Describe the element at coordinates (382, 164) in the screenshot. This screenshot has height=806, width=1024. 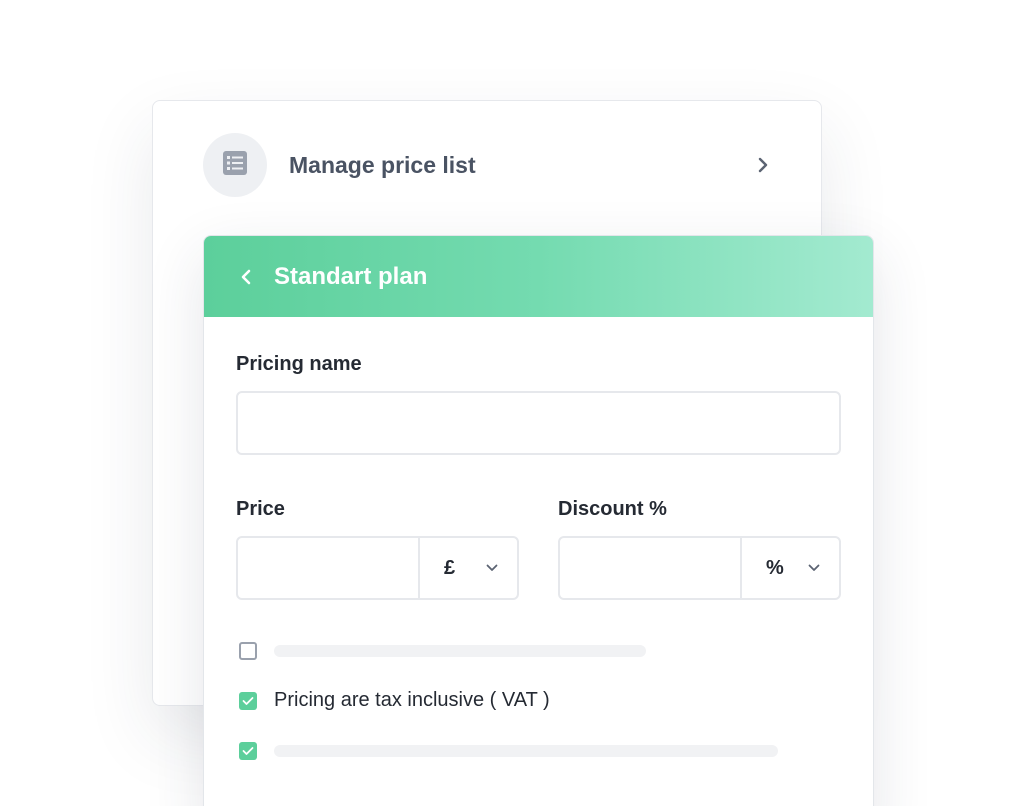
I see `manage-price-list-label: Manage price list` at that location.